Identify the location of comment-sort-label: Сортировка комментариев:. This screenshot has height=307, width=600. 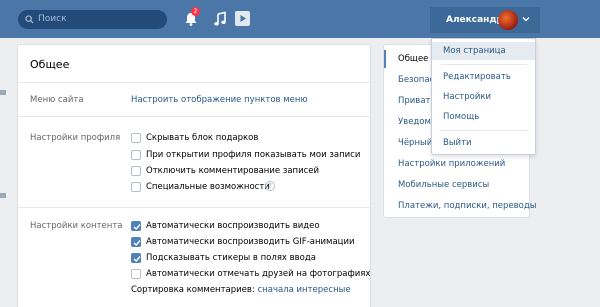
(193, 290).